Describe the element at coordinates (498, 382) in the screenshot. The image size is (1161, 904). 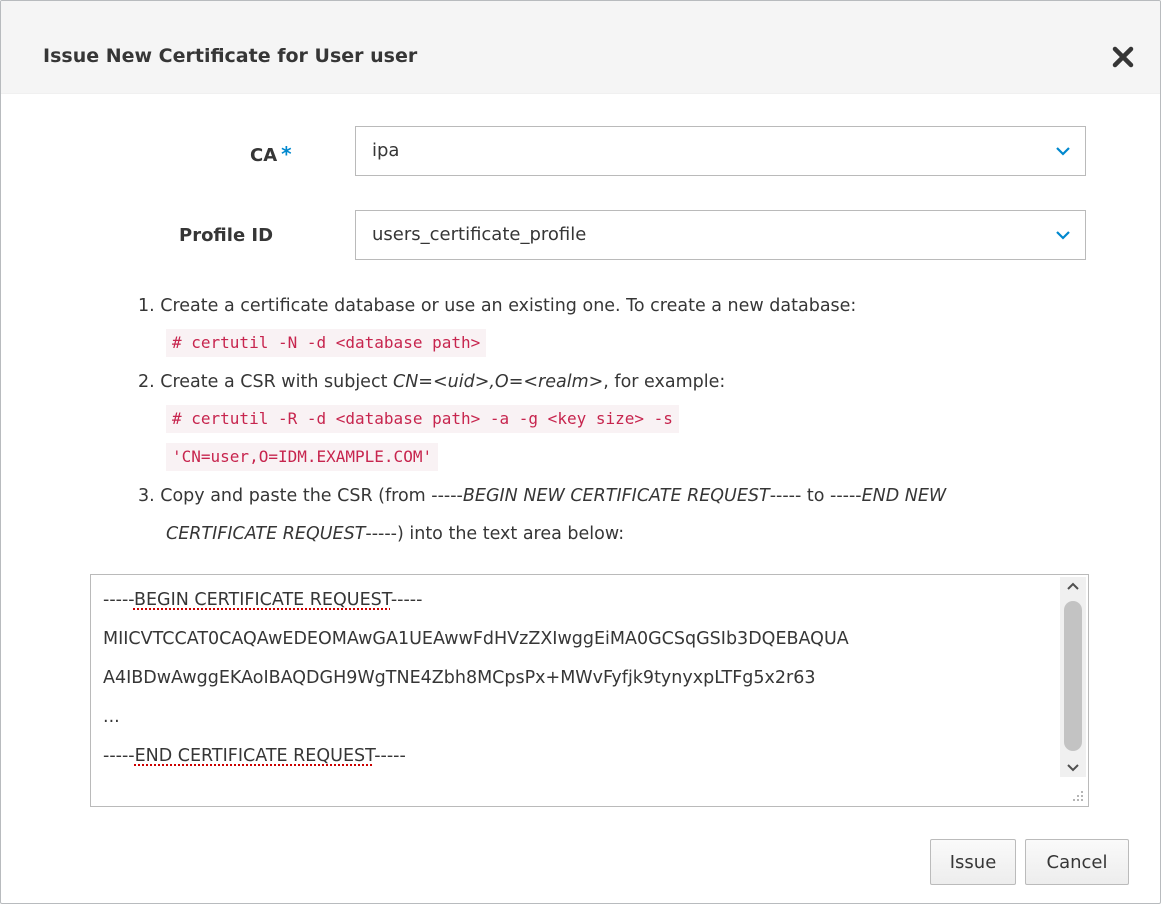
I see `step2-subject: CN=<uid>,O=<realm>` at that location.